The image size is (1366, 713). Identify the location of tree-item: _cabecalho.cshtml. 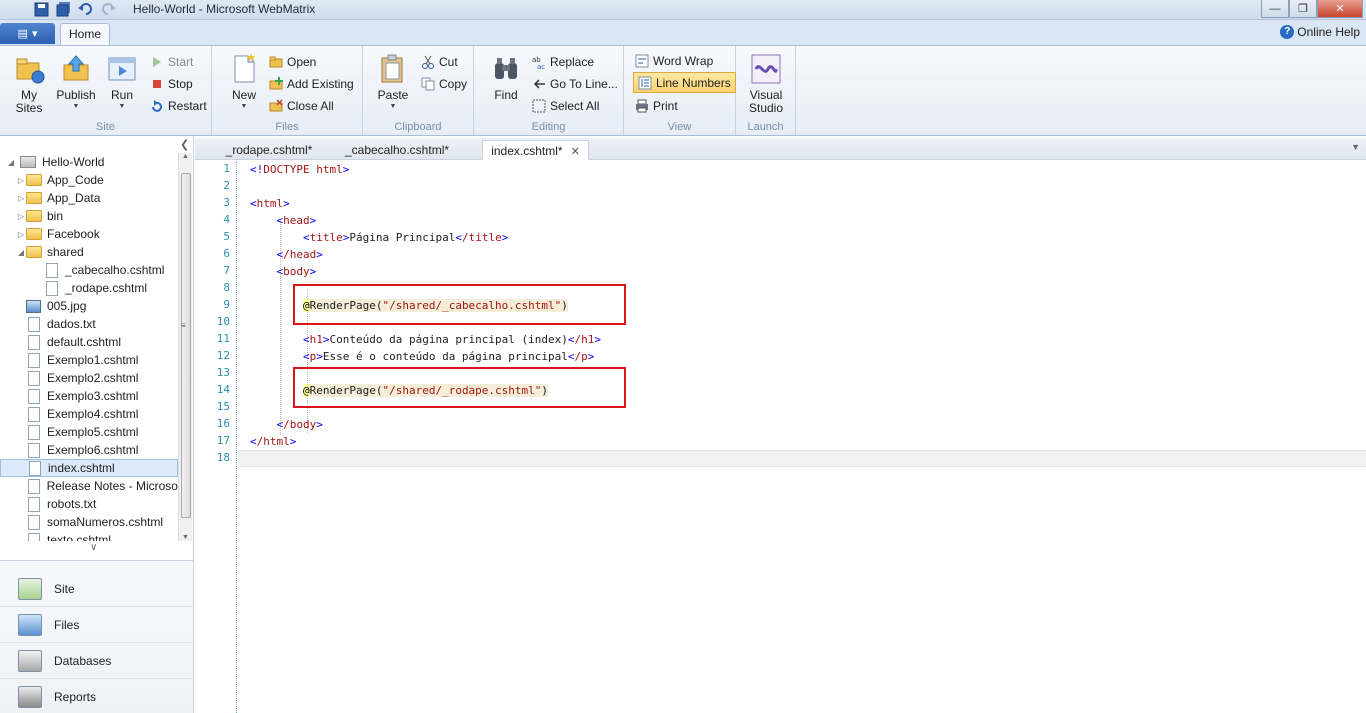
(89, 270).